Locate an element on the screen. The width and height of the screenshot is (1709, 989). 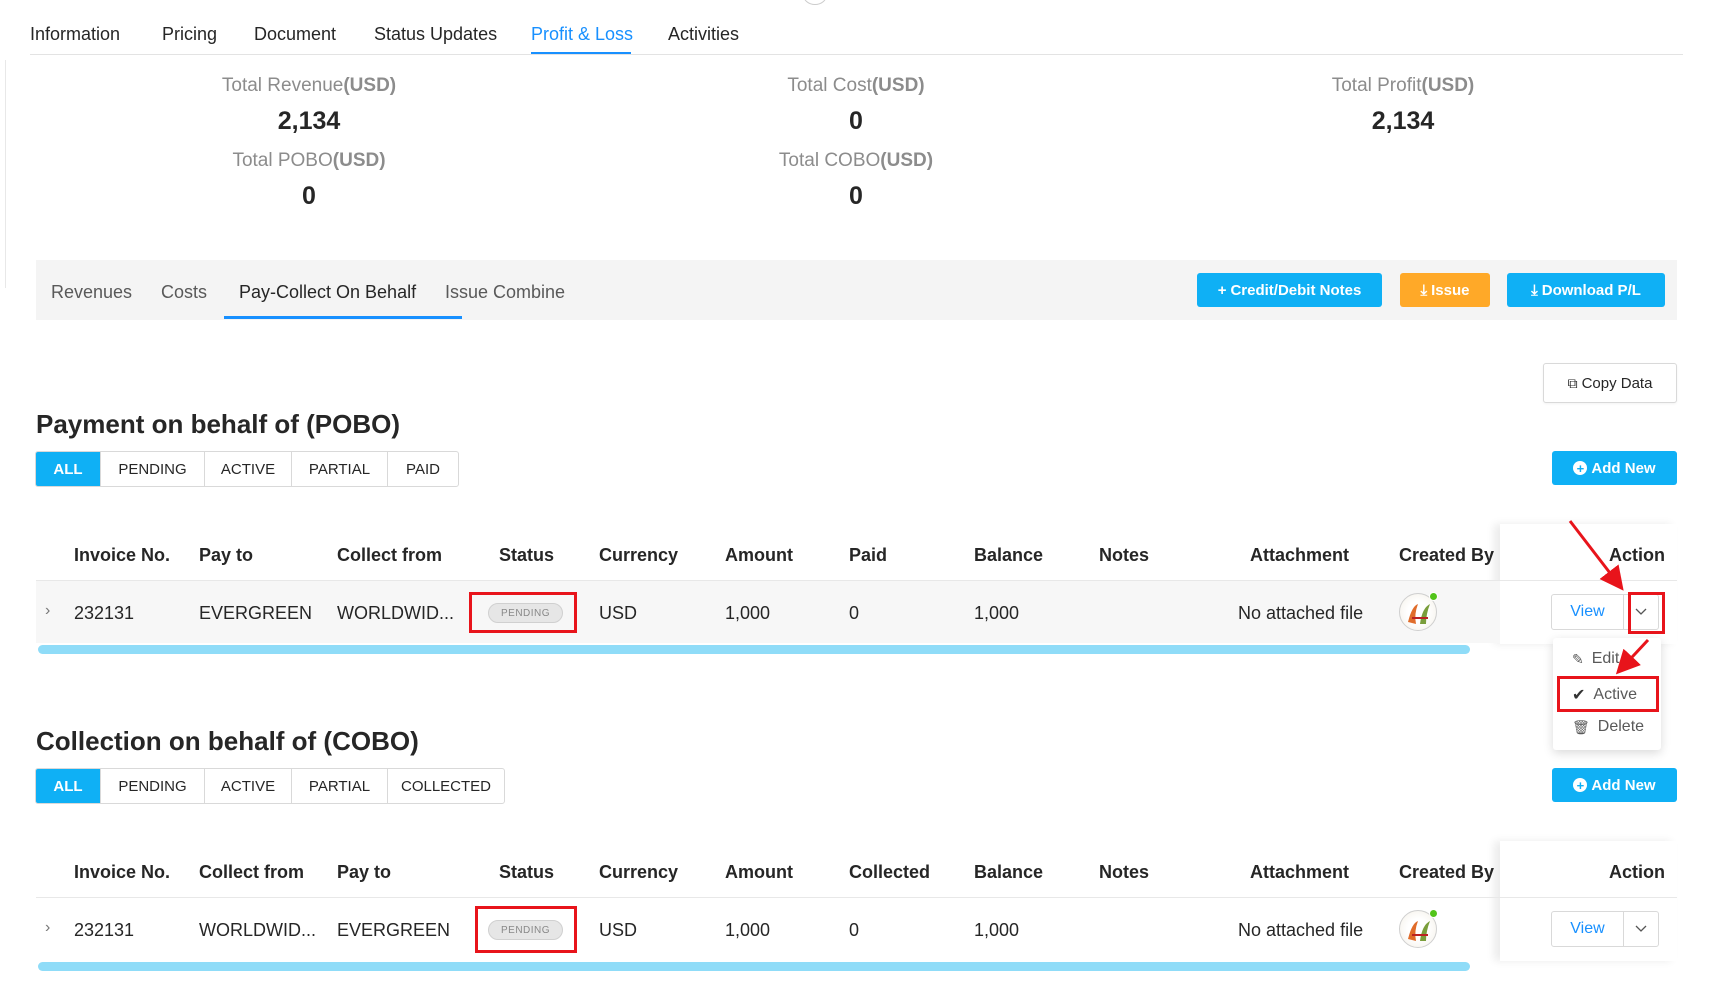
copy-data-button: ⧉ Copy Data is located at coordinates (1610, 383).